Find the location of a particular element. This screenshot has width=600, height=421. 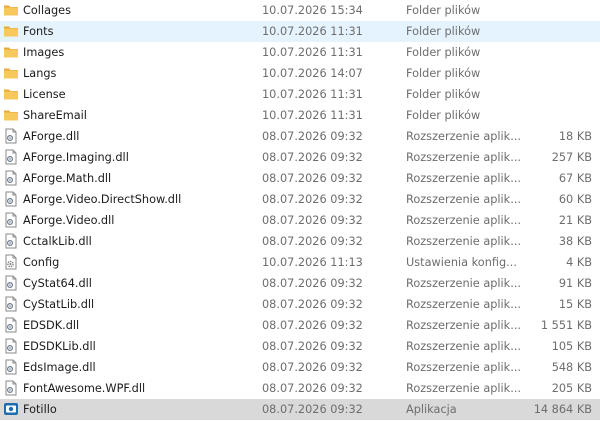

file-name: EDSDK.dll is located at coordinates (139, 325).